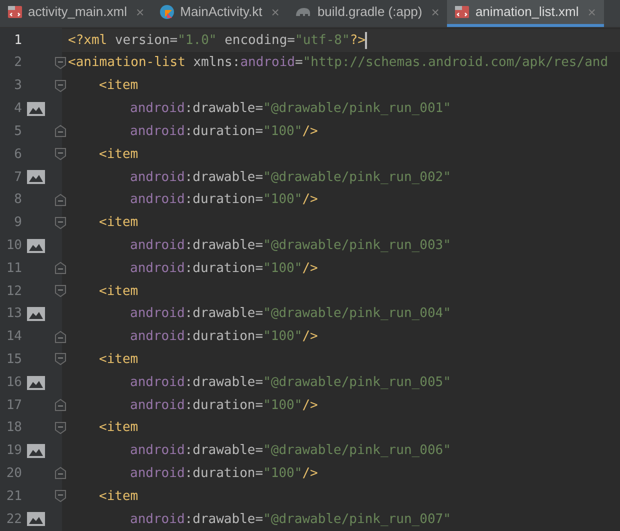  I want to click on line-number: 1, so click(17, 41).